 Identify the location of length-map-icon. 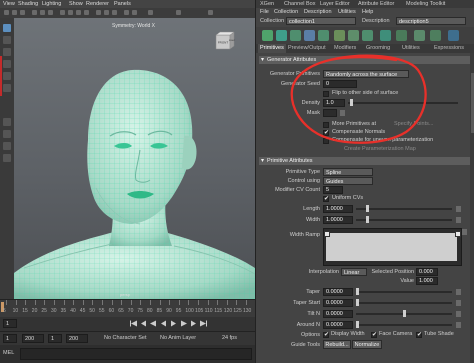
(458, 209).